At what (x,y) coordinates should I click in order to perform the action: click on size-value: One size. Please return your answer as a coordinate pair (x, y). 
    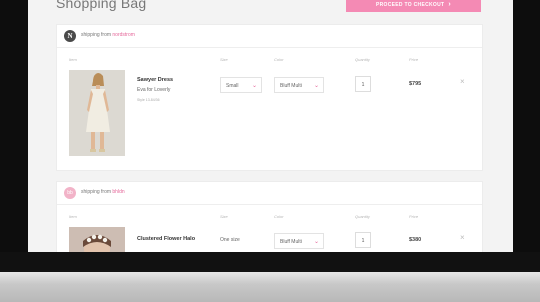
    Looking at the image, I should click on (230, 240).